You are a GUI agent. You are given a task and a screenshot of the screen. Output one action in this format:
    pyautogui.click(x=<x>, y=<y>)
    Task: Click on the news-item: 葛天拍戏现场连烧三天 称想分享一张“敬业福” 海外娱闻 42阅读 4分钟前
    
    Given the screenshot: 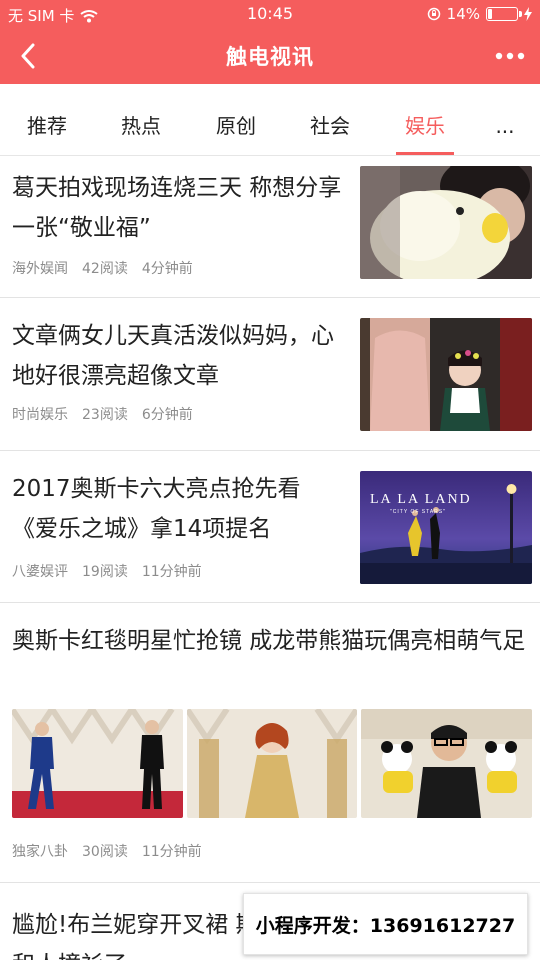 What is the action you would take?
    pyautogui.click(x=270, y=227)
    